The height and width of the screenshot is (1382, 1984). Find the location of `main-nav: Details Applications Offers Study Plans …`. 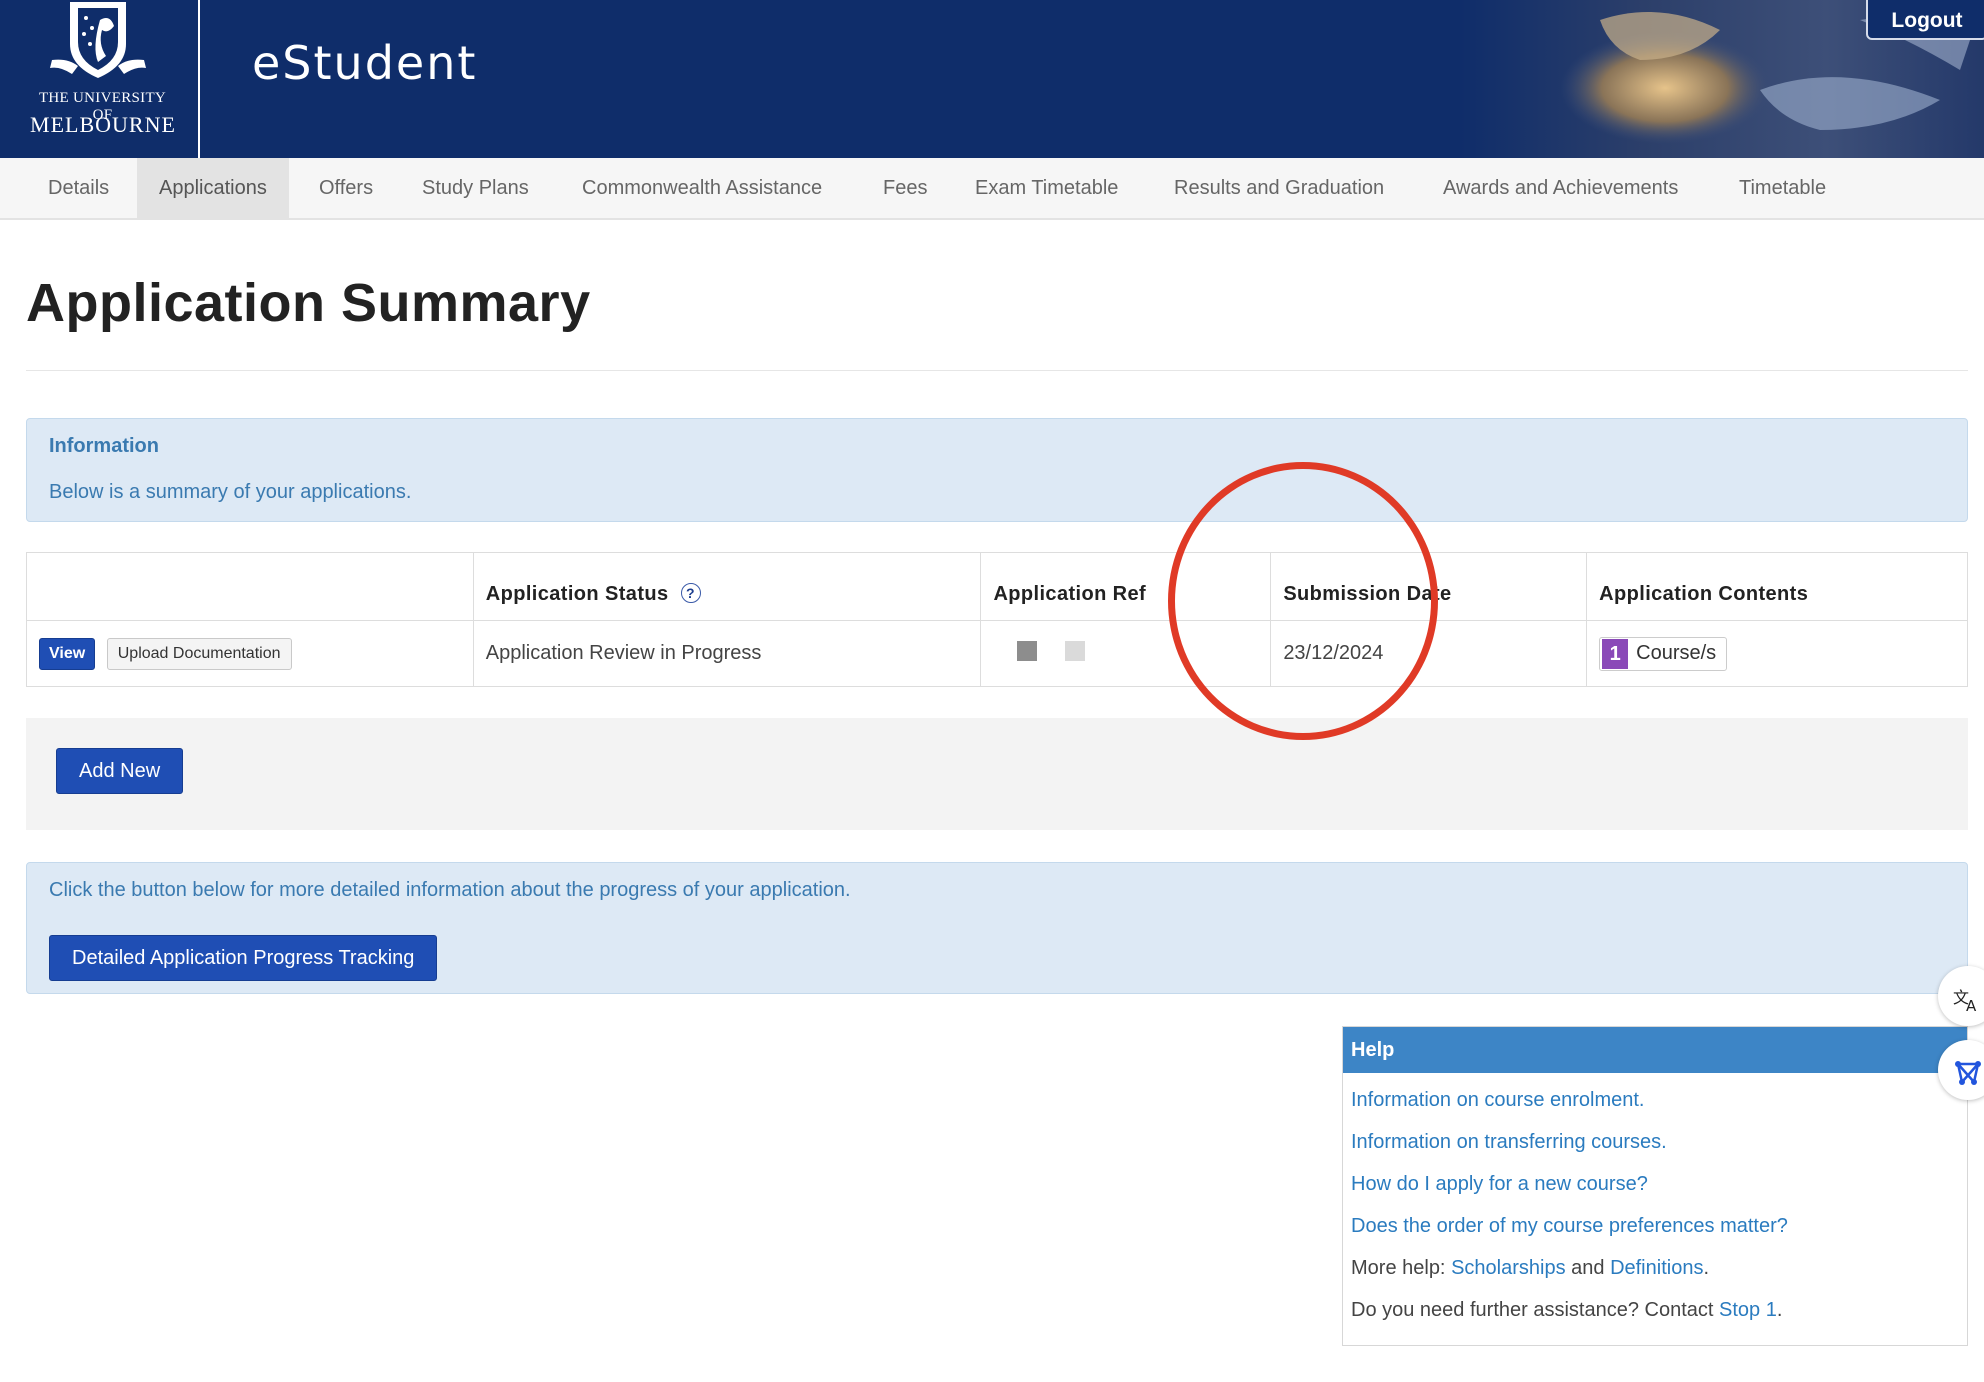

main-nav: Details Applications Offers Study Plans … is located at coordinates (992, 189).